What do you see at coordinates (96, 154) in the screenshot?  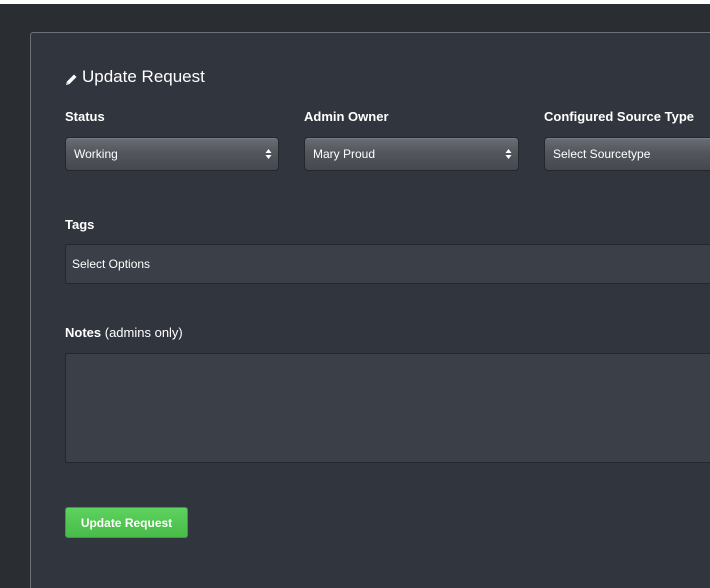 I see `status-select-value: Working` at bounding box center [96, 154].